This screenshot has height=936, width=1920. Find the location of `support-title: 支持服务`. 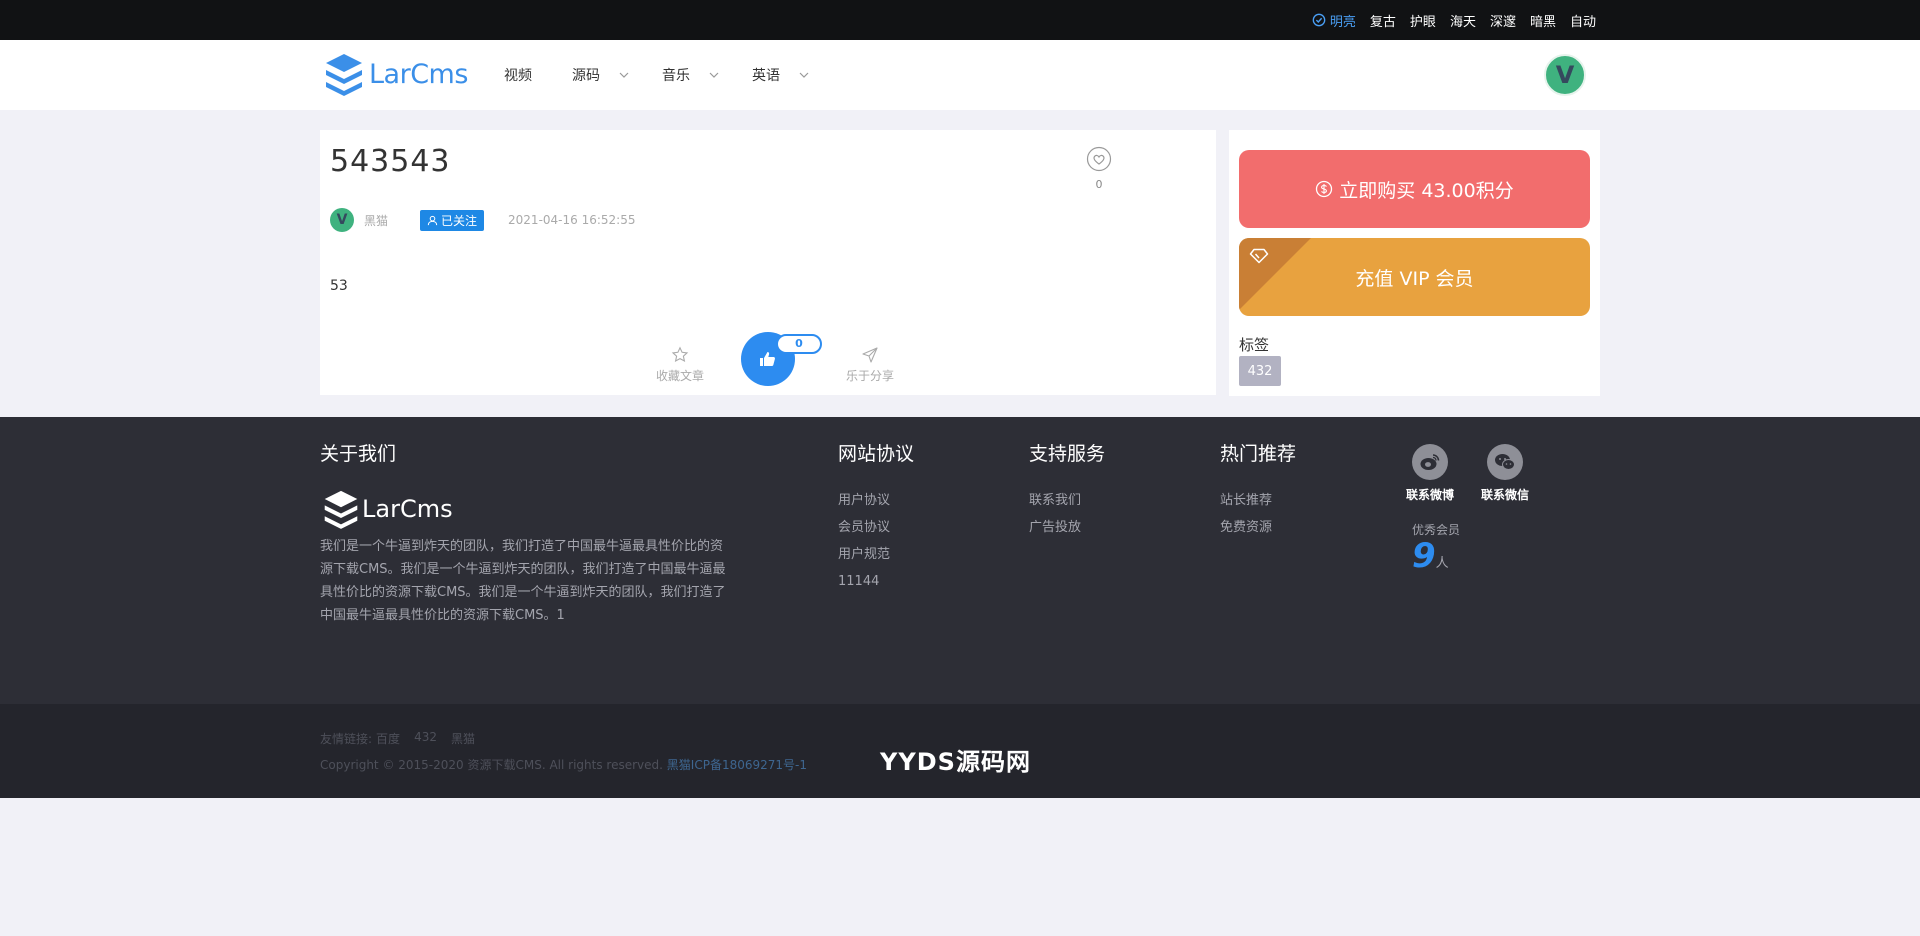

support-title: 支持服务 is located at coordinates (1067, 454).